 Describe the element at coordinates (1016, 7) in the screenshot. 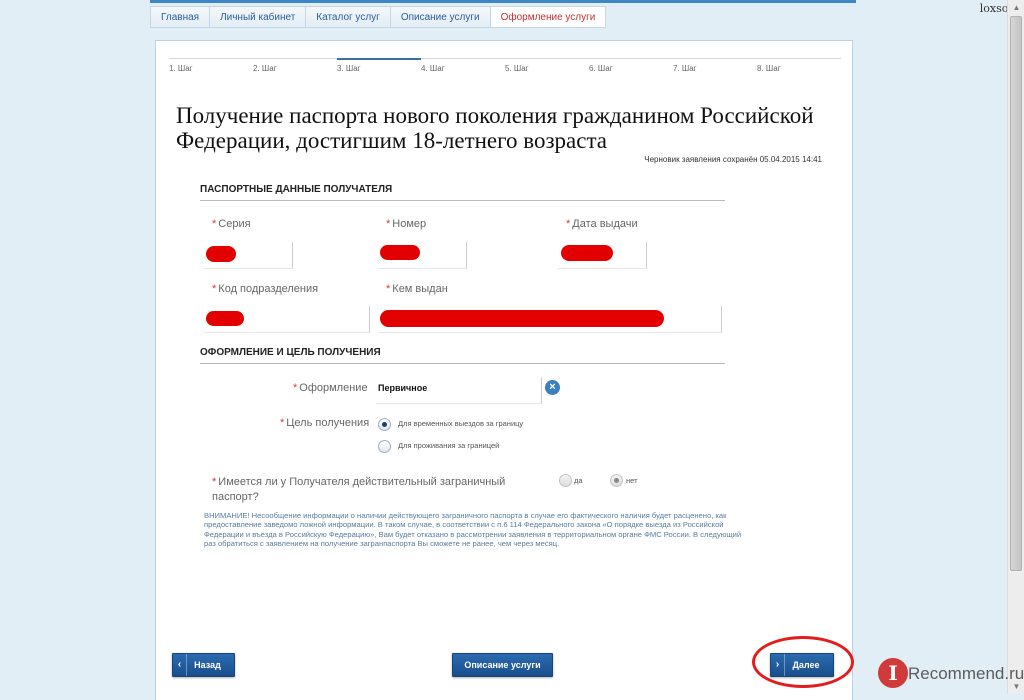

I see `scroll-up-icon: ▲` at that location.